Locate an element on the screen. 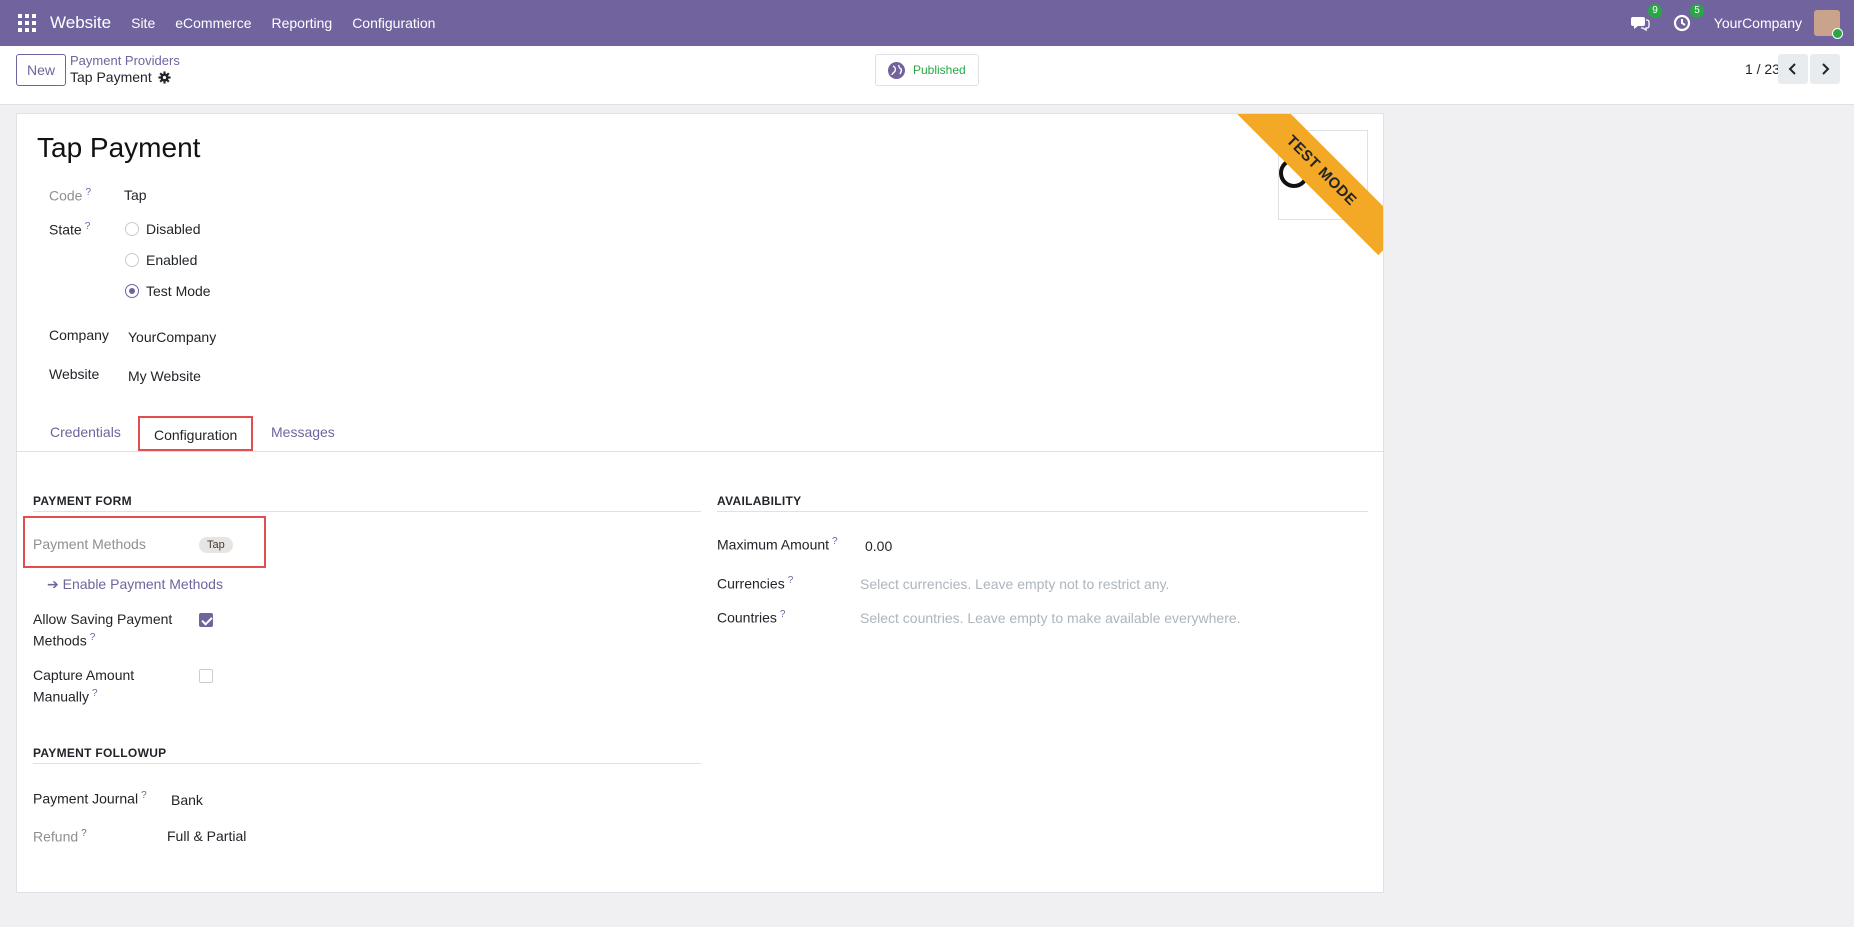  tab-messages: Messages is located at coordinates (303, 432).